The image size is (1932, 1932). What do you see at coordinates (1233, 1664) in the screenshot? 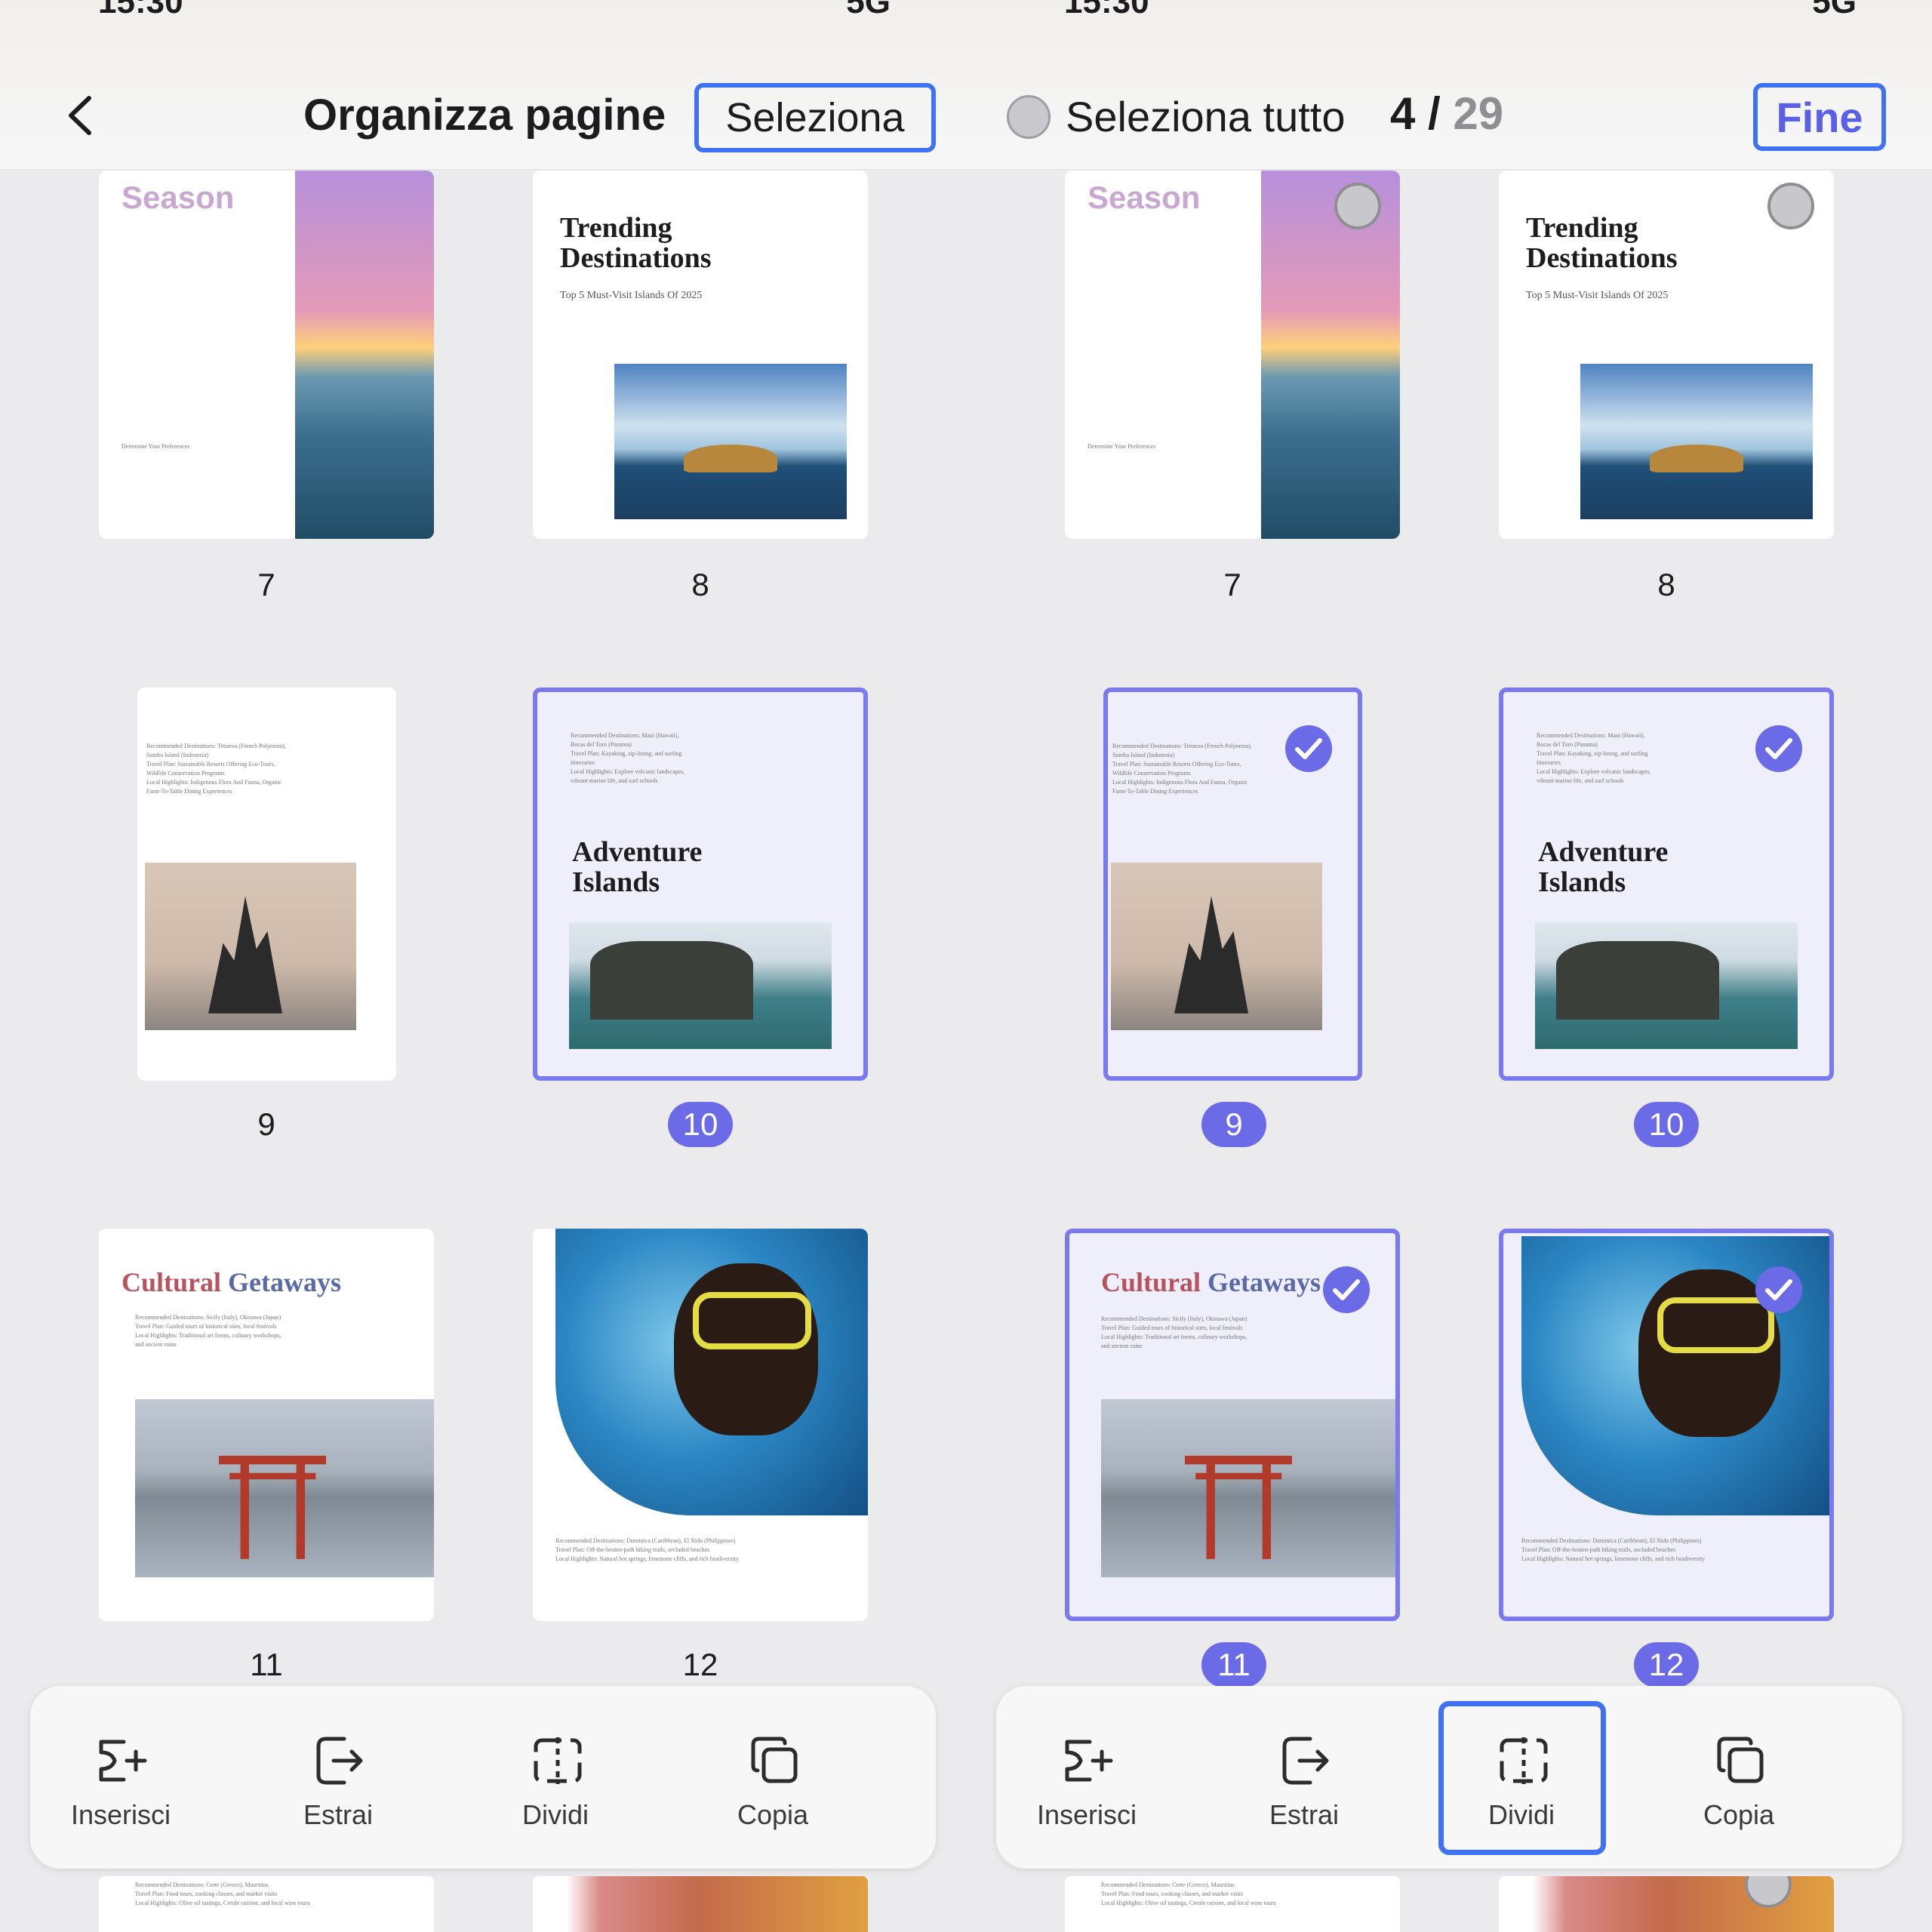
I see `page-number-selected: 11` at bounding box center [1233, 1664].